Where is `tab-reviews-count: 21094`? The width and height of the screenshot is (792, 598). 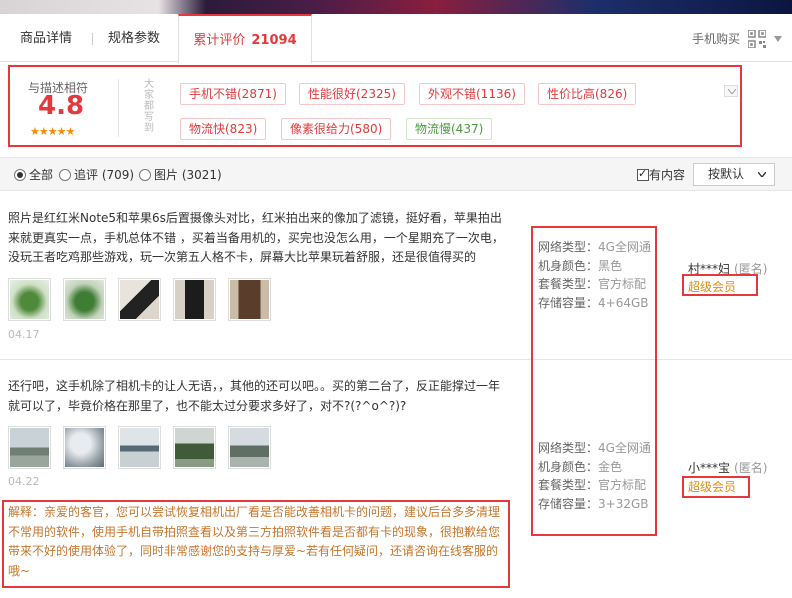 tab-reviews-count: 21094 is located at coordinates (274, 40).